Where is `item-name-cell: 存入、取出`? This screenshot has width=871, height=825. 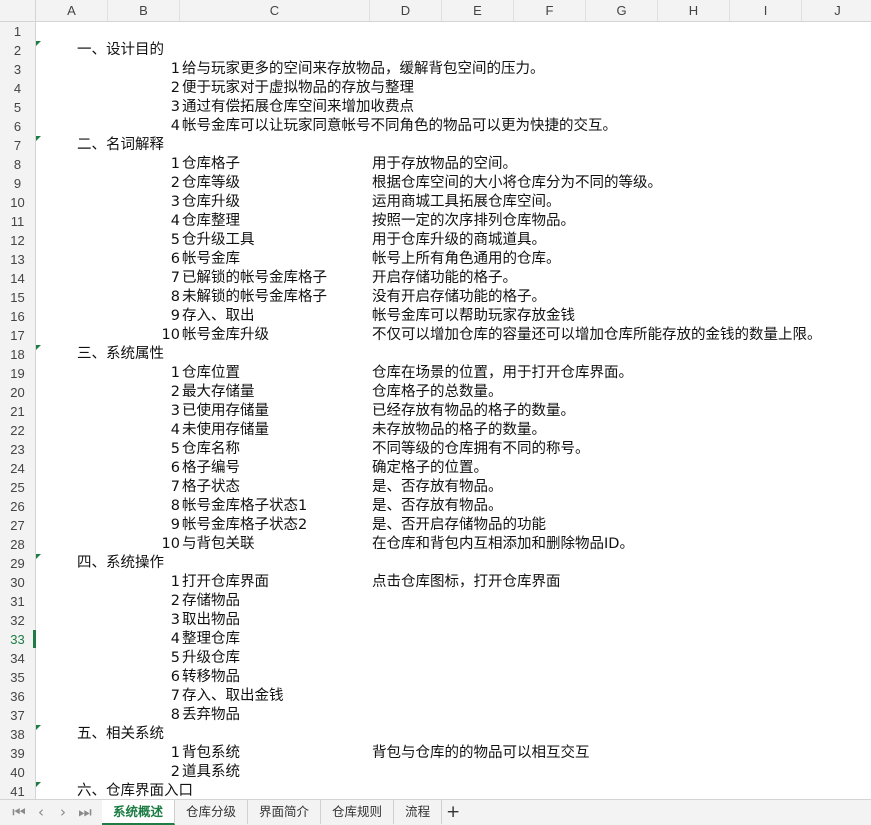
item-name-cell: 存入、取出 is located at coordinates (218, 316).